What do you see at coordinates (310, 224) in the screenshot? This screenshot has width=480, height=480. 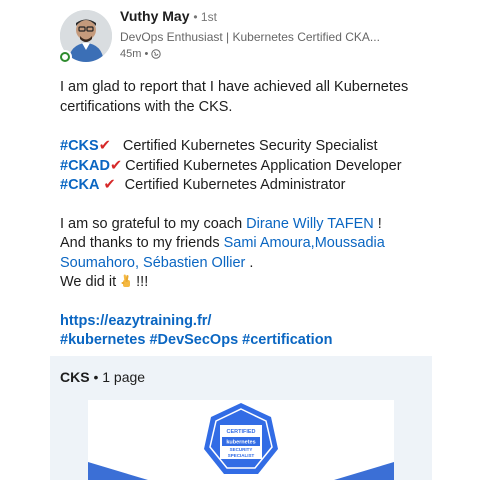 I see `mention-coach: Dirane Willy TAFEN` at bounding box center [310, 224].